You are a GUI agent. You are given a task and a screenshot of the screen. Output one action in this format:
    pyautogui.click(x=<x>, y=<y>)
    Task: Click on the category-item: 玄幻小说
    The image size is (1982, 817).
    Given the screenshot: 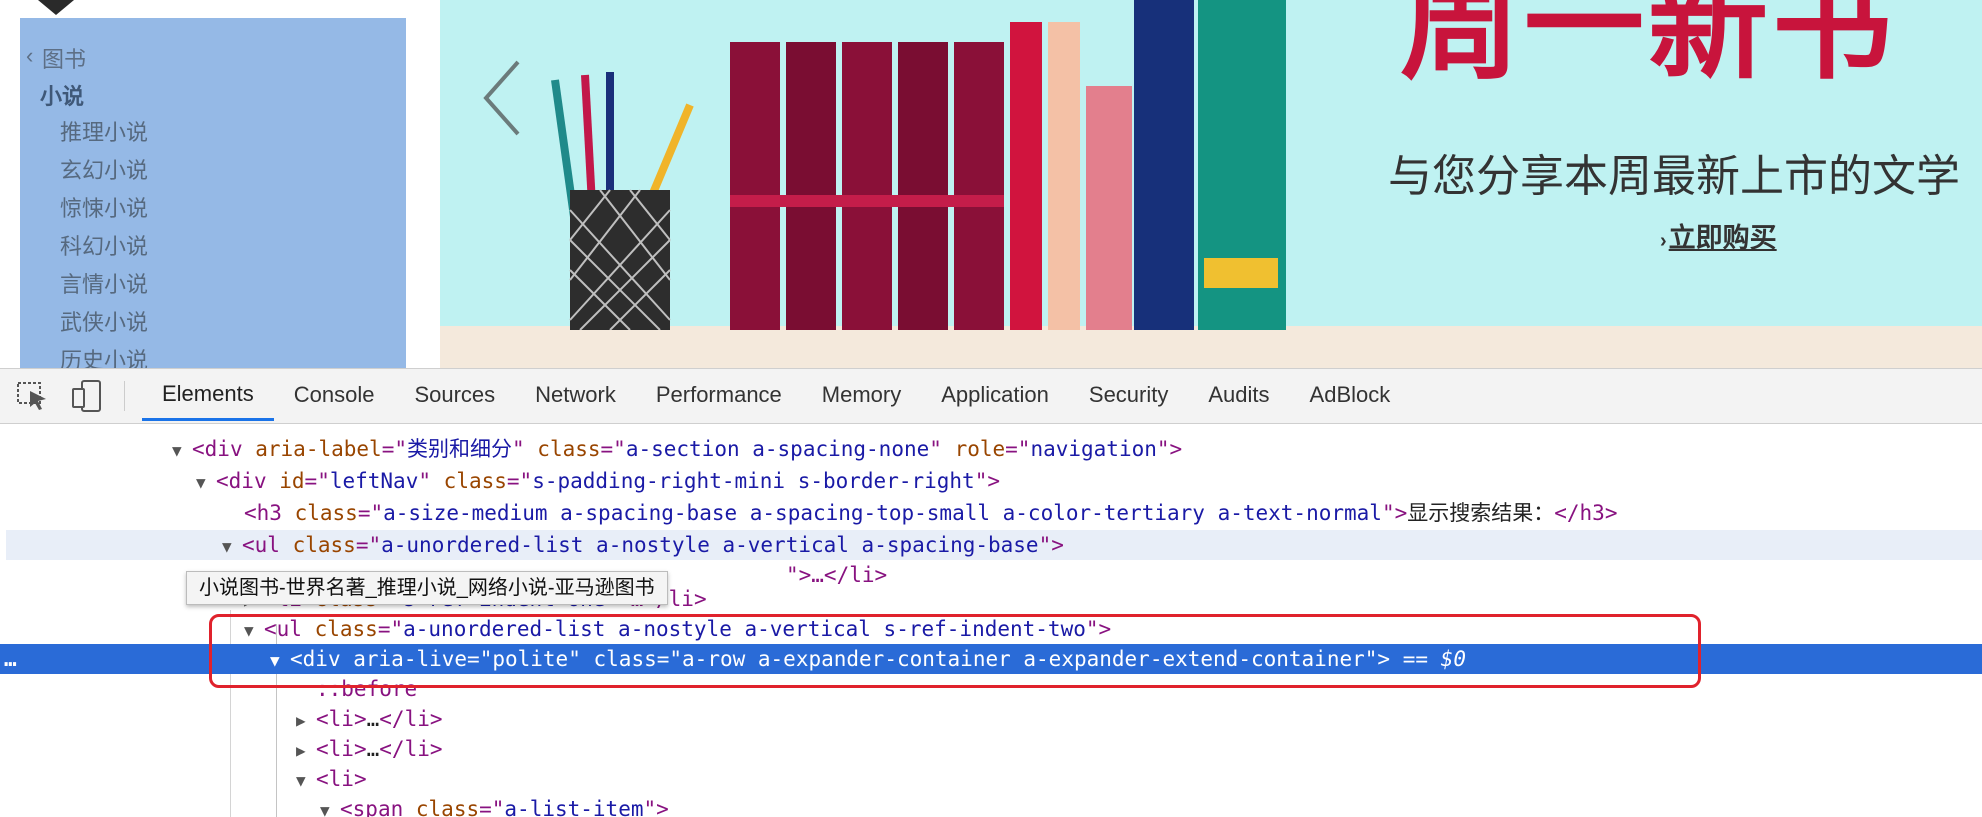 What is the action you would take?
    pyautogui.click(x=104, y=169)
    